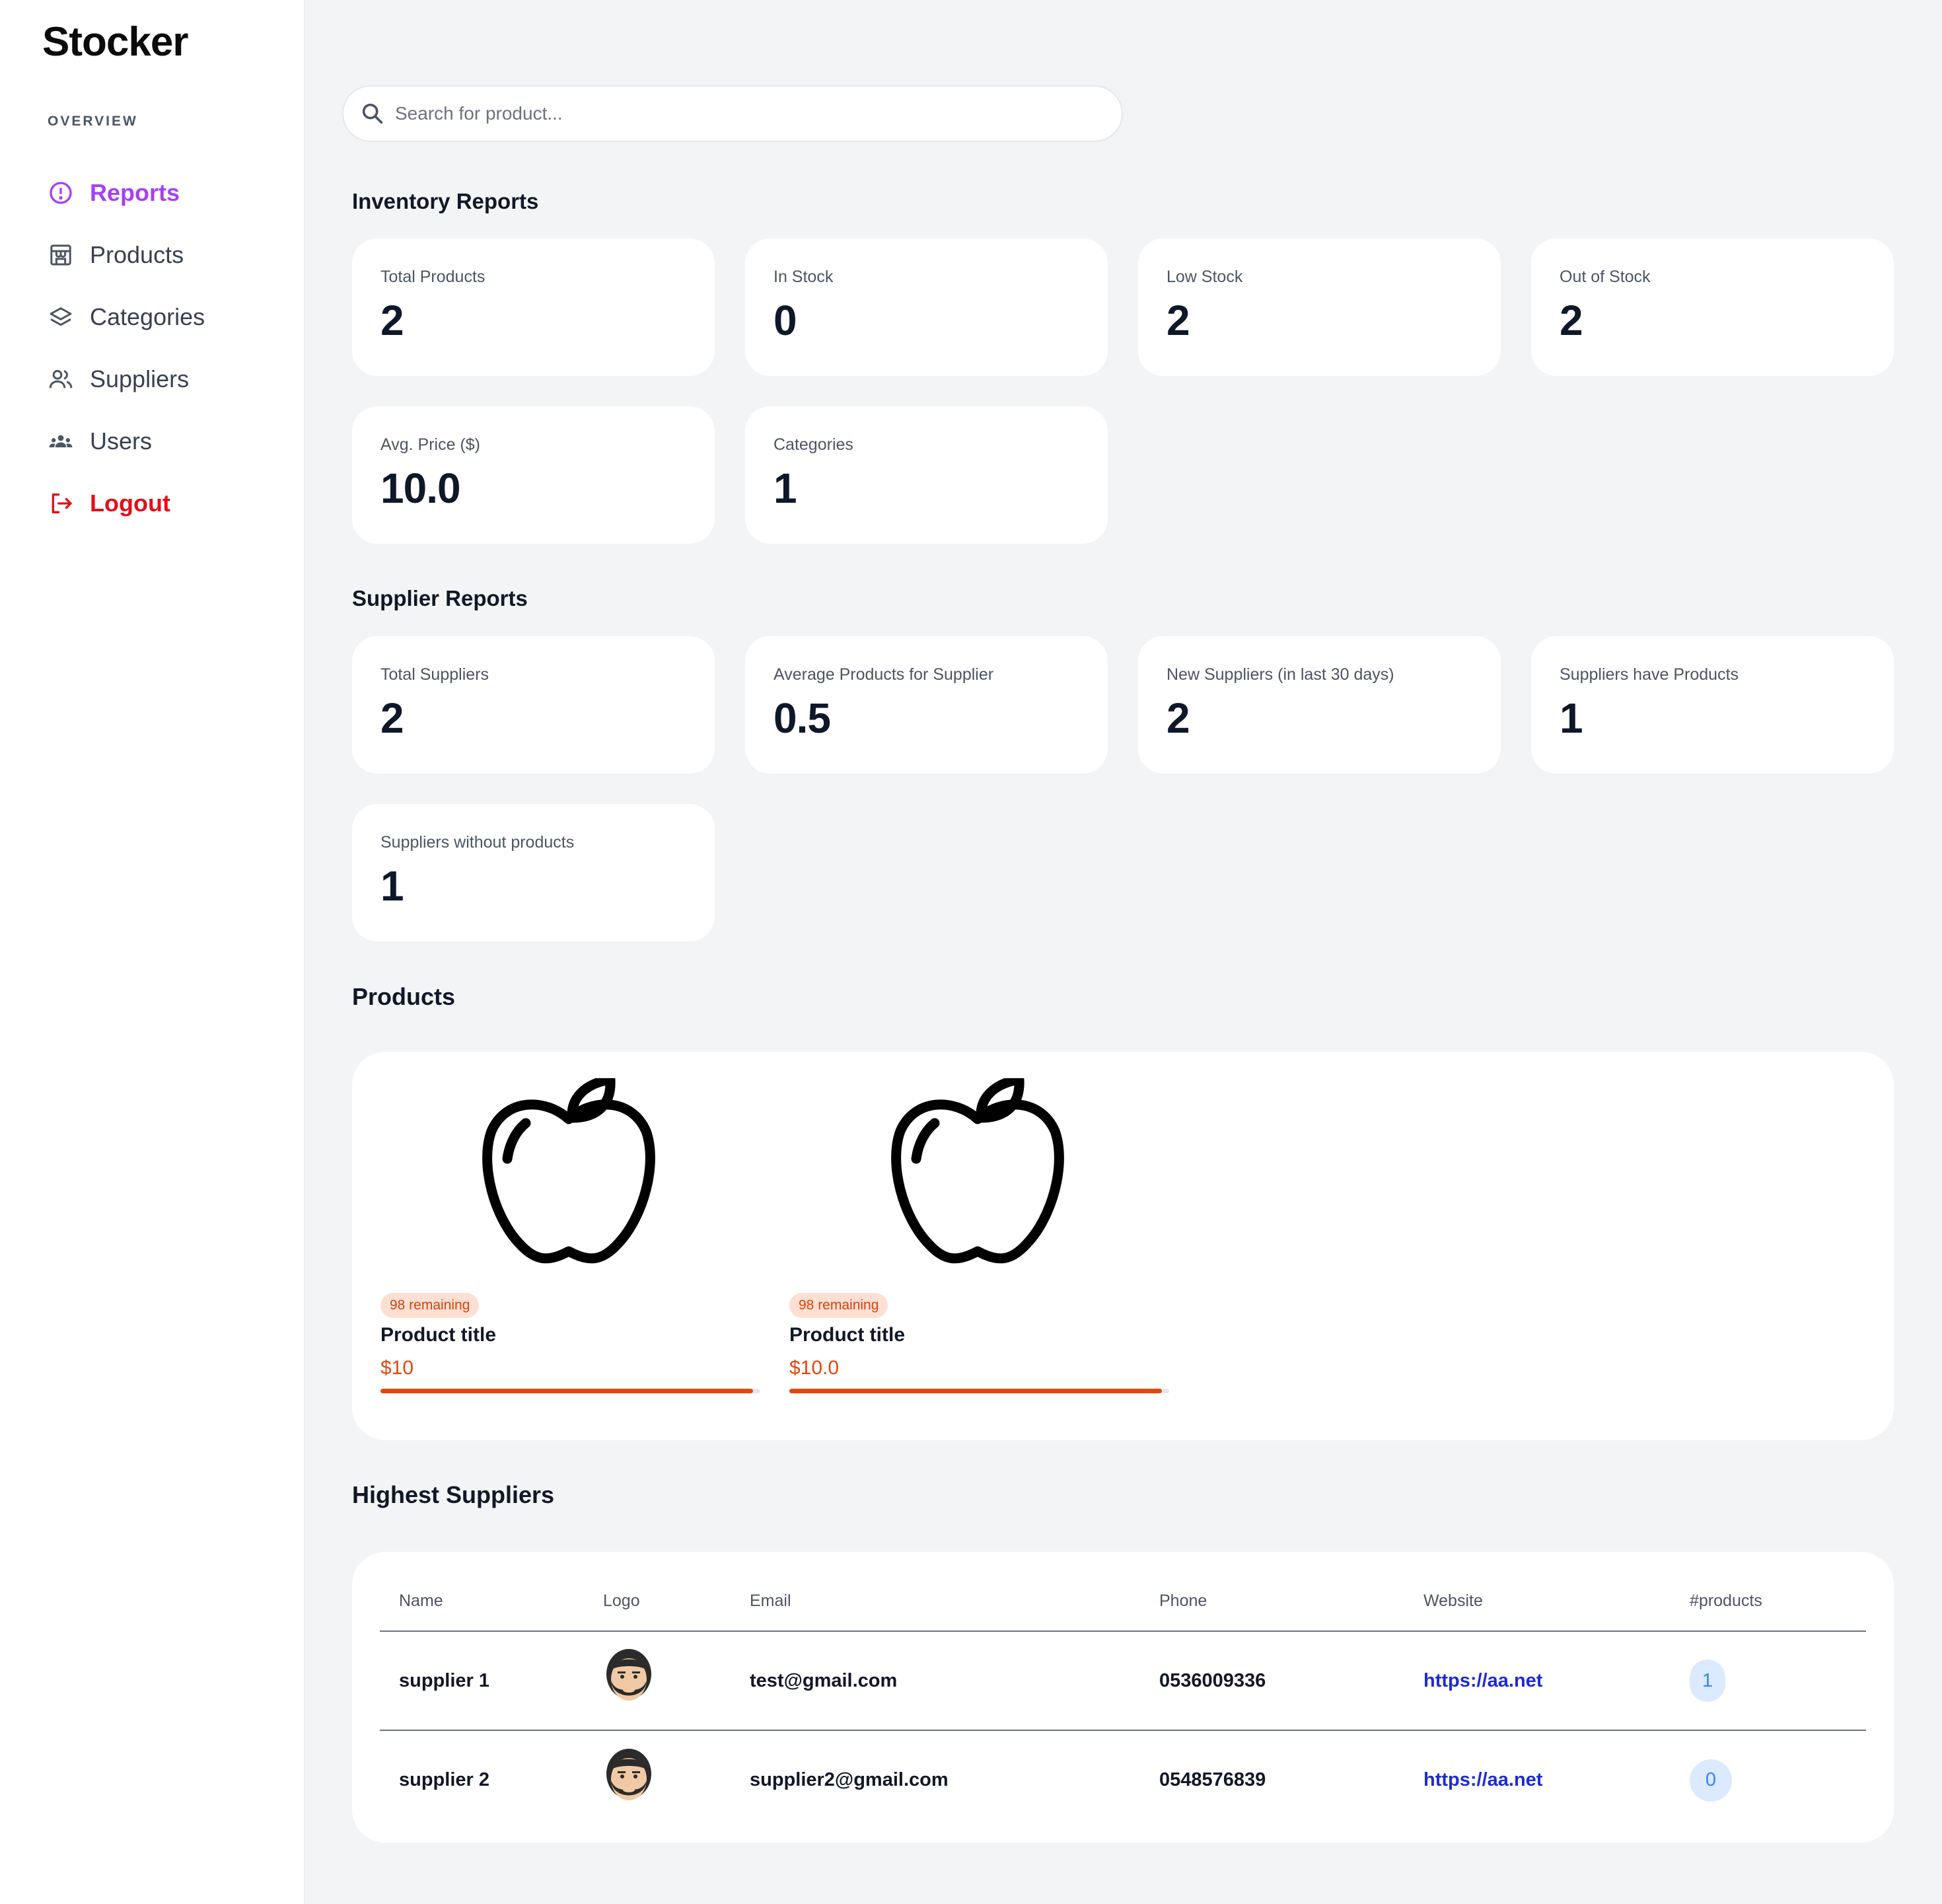 This screenshot has width=1942, height=1904. What do you see at coordinates (657, 1602) in the screenshot?
I see `column-header-logo: Logo` at bounding box center [657, 1602].